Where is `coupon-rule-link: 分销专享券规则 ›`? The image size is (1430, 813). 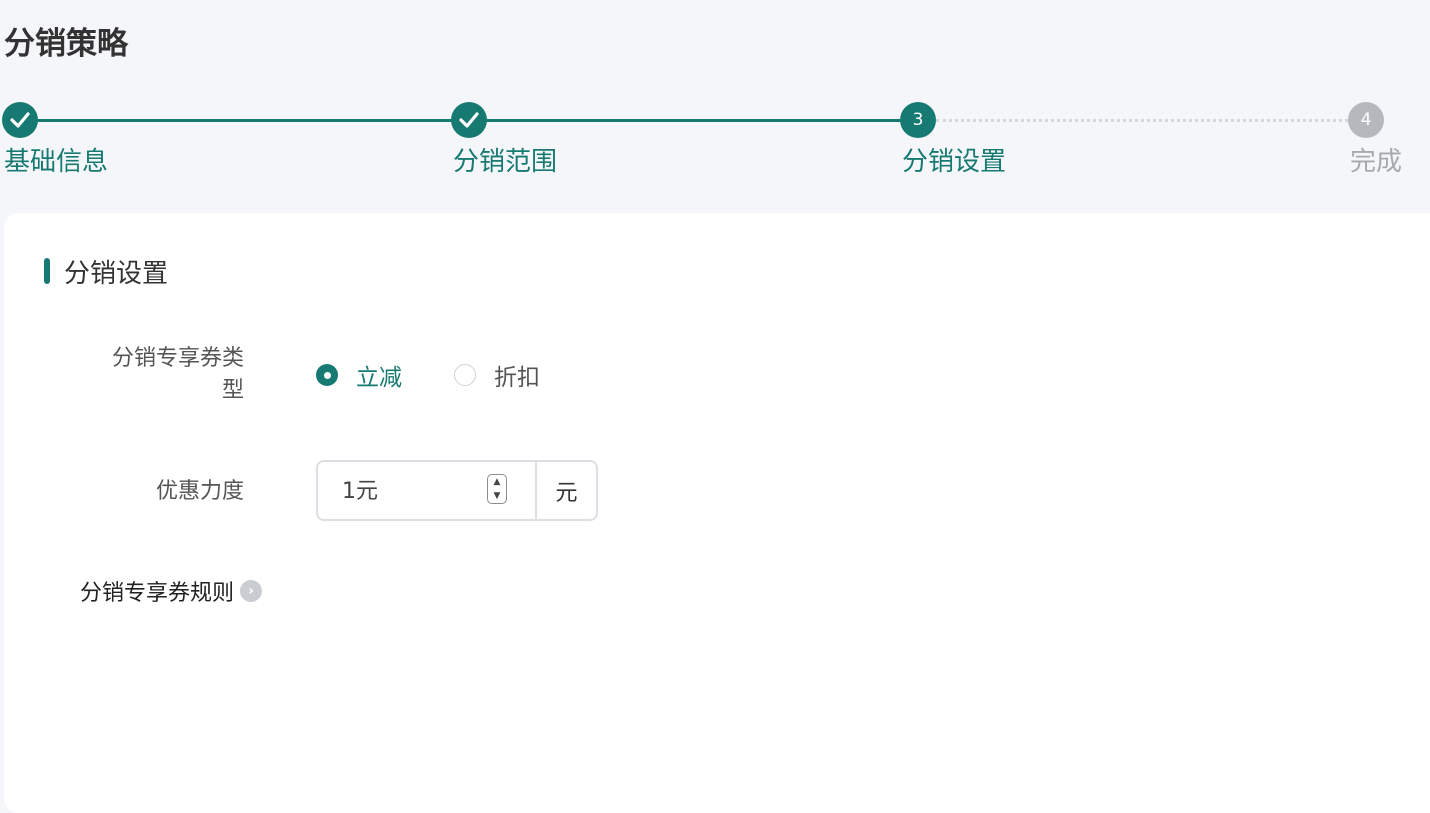
coupon-rule-link: 分销专享券规则 › is located at coordinates (171, 591).